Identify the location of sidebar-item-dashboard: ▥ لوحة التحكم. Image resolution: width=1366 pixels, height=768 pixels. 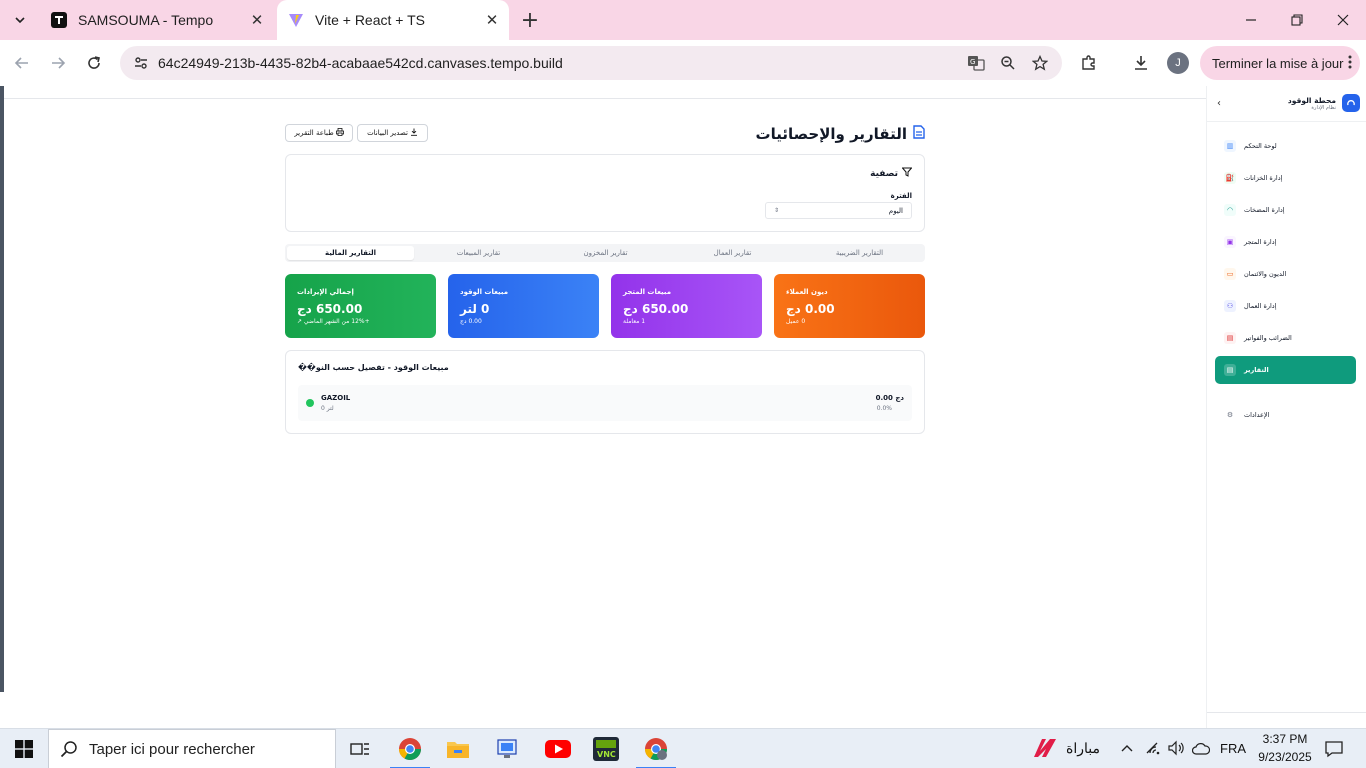
(1285, 146).